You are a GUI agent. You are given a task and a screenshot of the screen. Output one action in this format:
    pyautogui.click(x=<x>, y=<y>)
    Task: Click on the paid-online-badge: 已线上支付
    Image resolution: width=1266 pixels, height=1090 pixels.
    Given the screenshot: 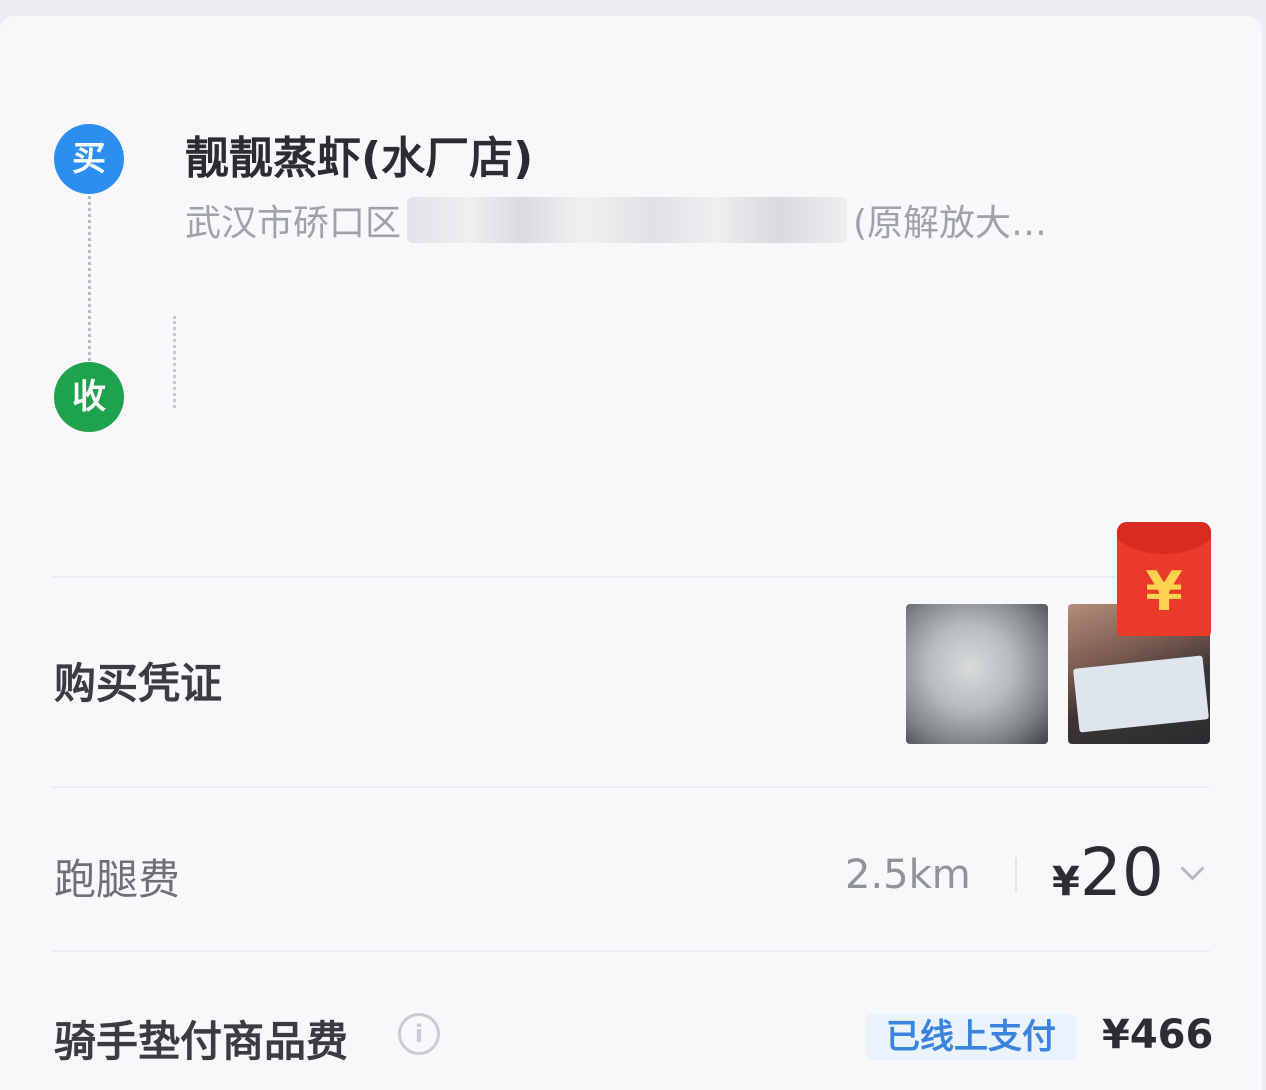 What is the action you would take?
    pyautogui.click(x=971, y=1037)
    